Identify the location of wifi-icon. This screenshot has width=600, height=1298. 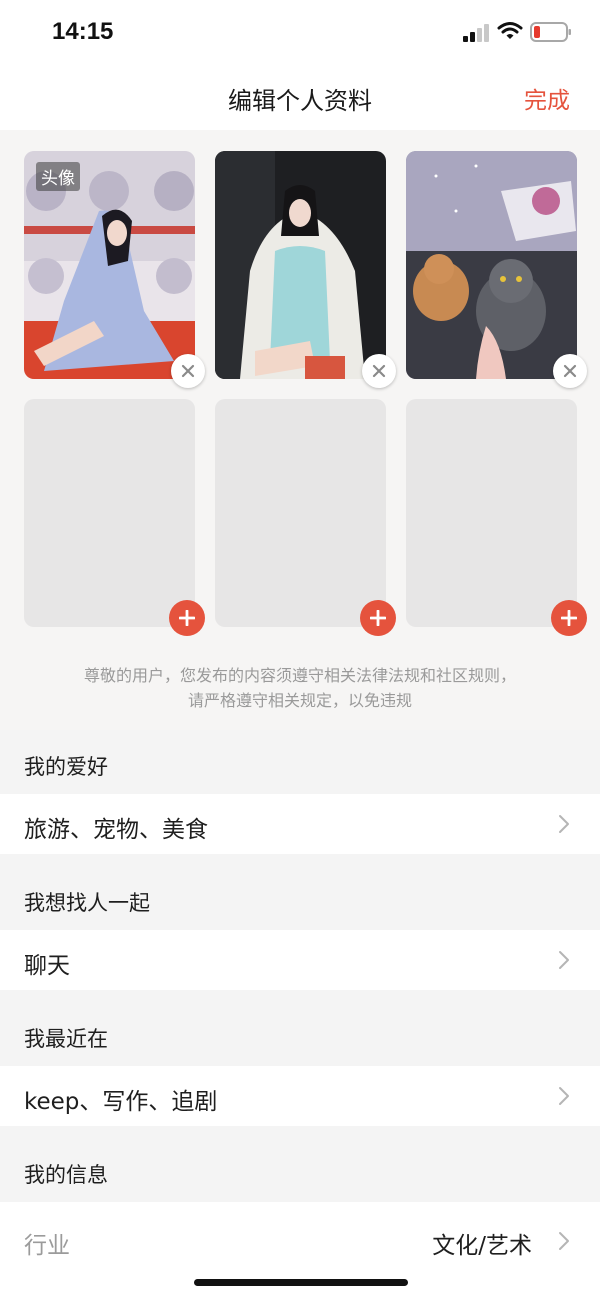
(510, 30).